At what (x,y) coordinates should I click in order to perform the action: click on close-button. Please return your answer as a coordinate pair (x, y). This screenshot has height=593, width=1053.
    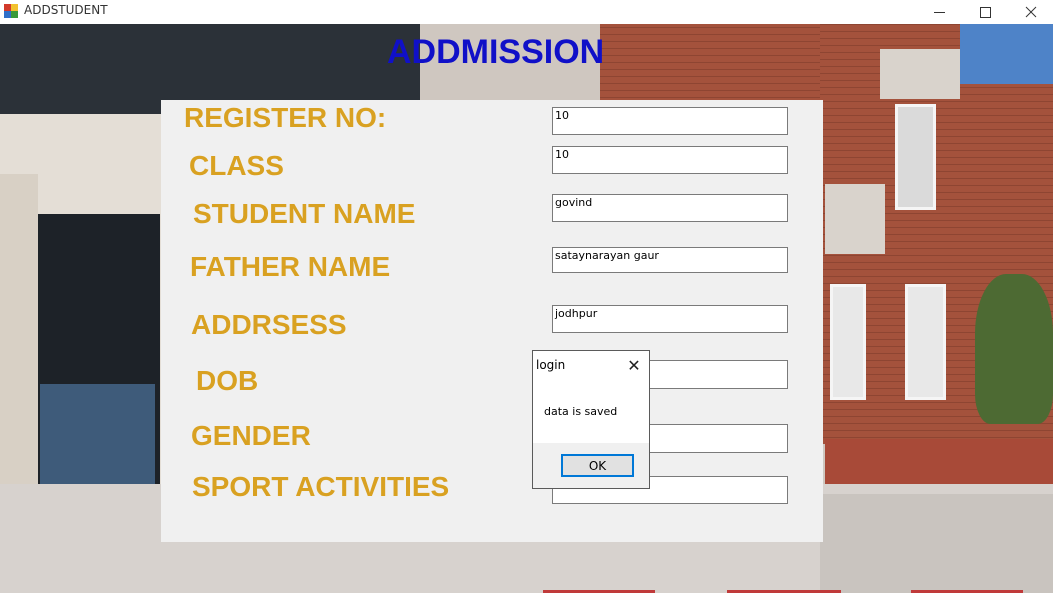
    Looking at the image, I should click on (1030, 12).